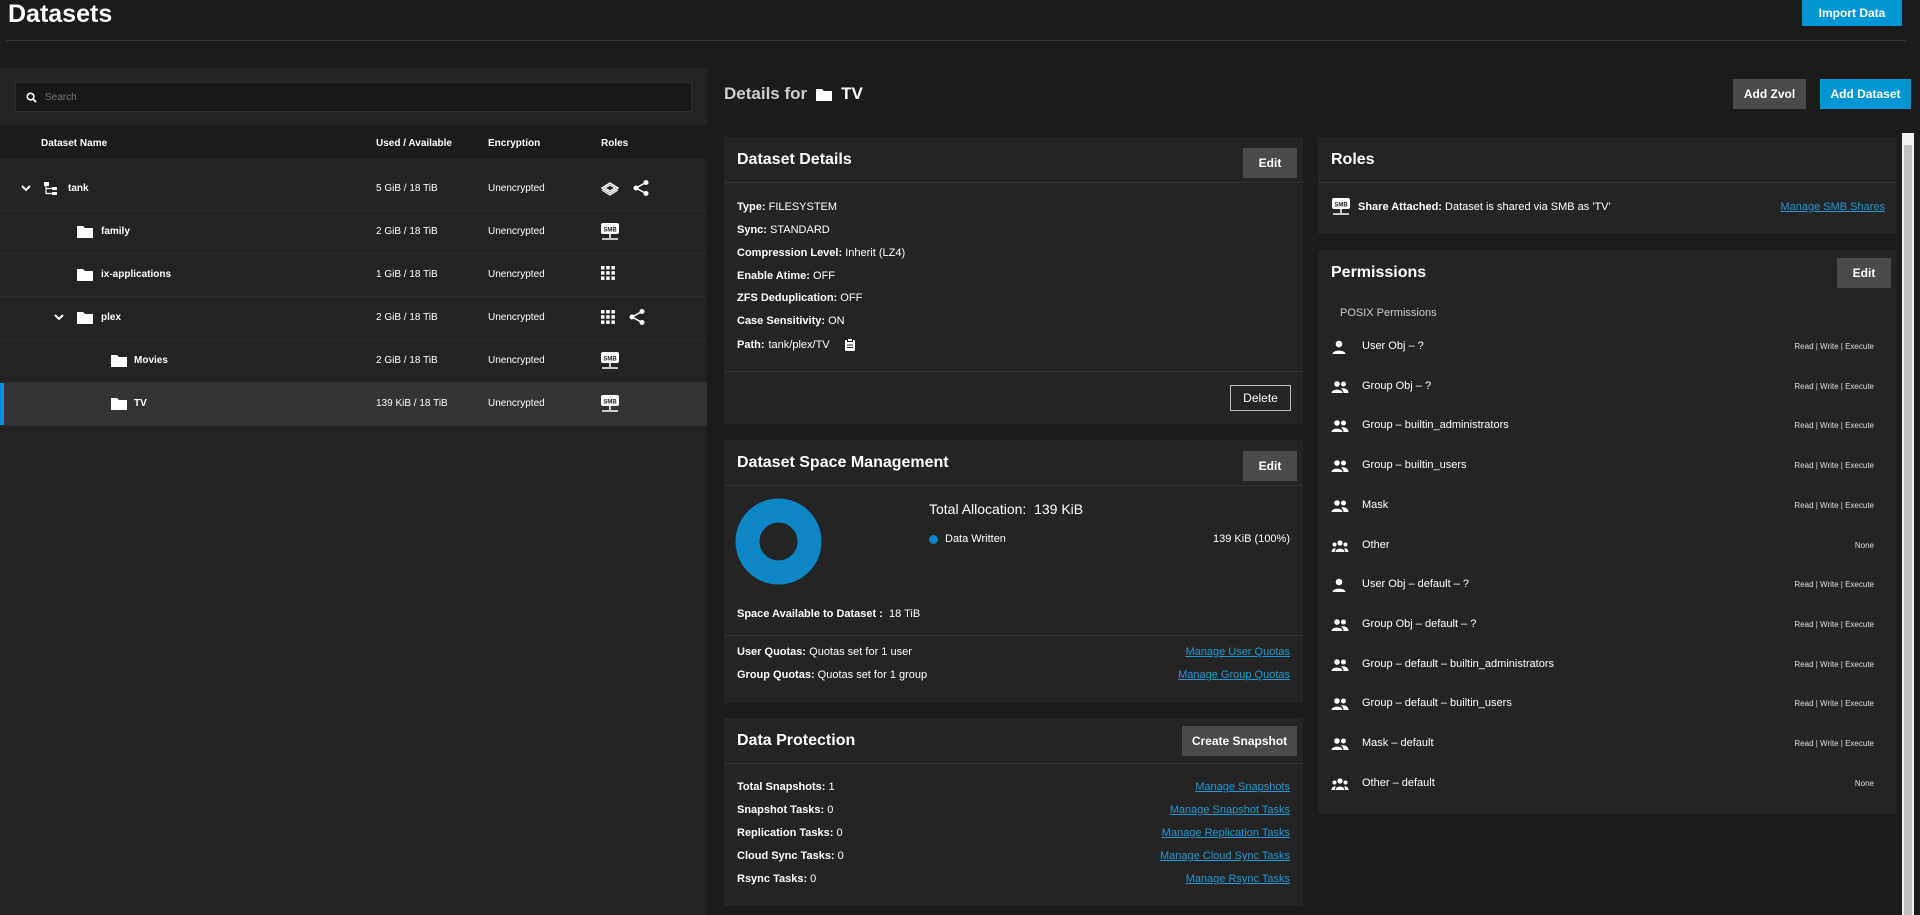  What do you see at coordinates (60, 14) in the screenshot?
I see `page-title: Datasets` at bounding box center [60, 14].